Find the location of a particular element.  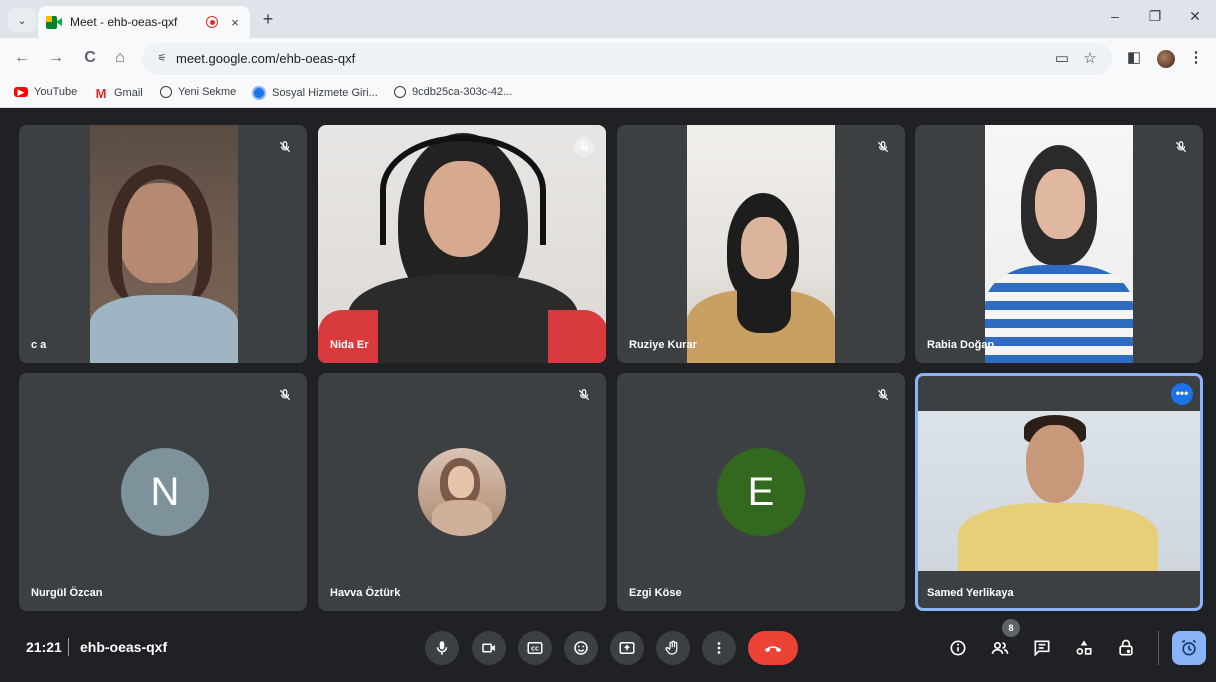

more-vert-icon is located at coordinates (719, 648).